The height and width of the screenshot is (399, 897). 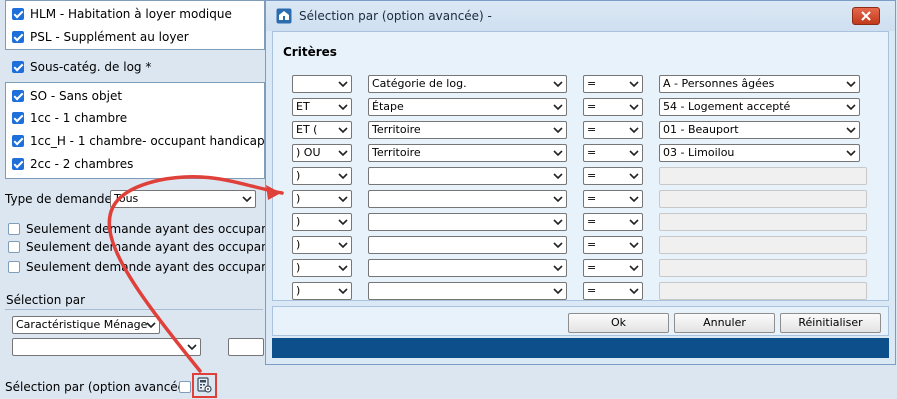 I want to click on annotation-arrow, so click(x=195, y=273).